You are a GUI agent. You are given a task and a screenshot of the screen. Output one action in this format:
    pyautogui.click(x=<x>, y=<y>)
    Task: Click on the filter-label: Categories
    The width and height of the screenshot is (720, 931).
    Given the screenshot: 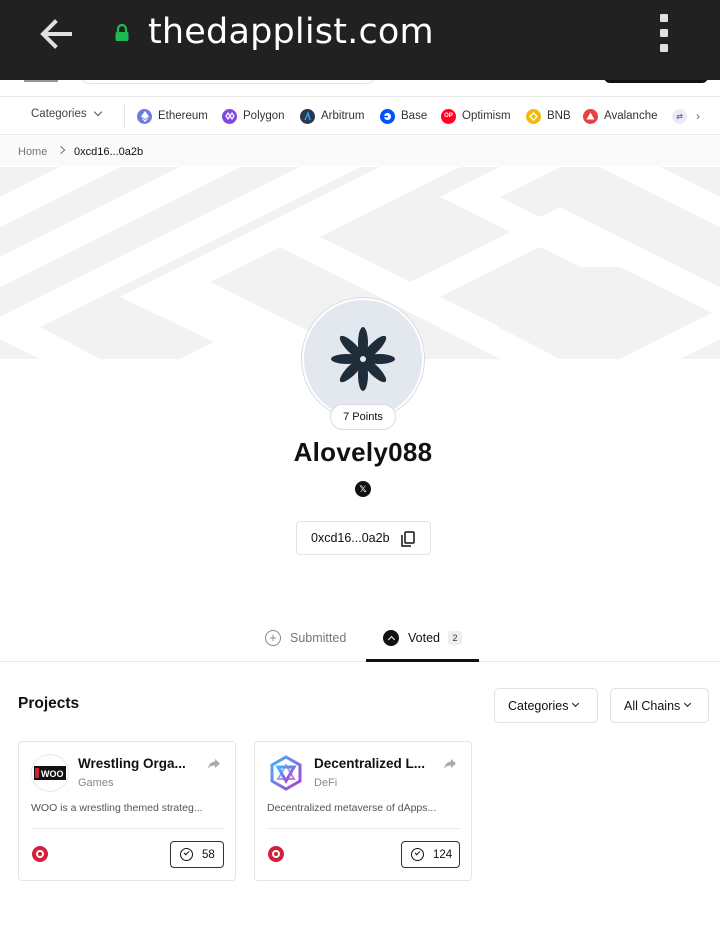 What is the action you would take?
    pyautogui.click(x=538, y=705)
    